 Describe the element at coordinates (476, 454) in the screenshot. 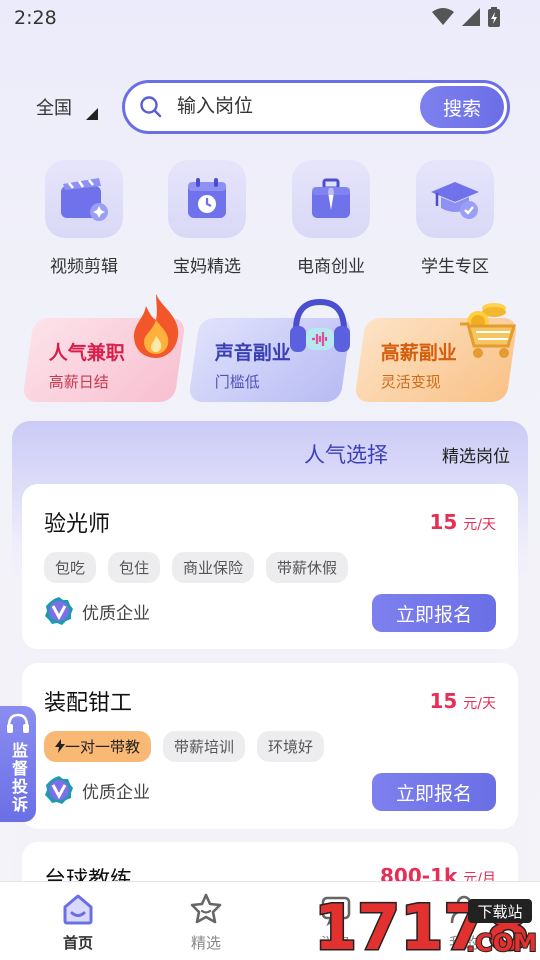

I see `section-tab-featured: 精选岗位` at that location.